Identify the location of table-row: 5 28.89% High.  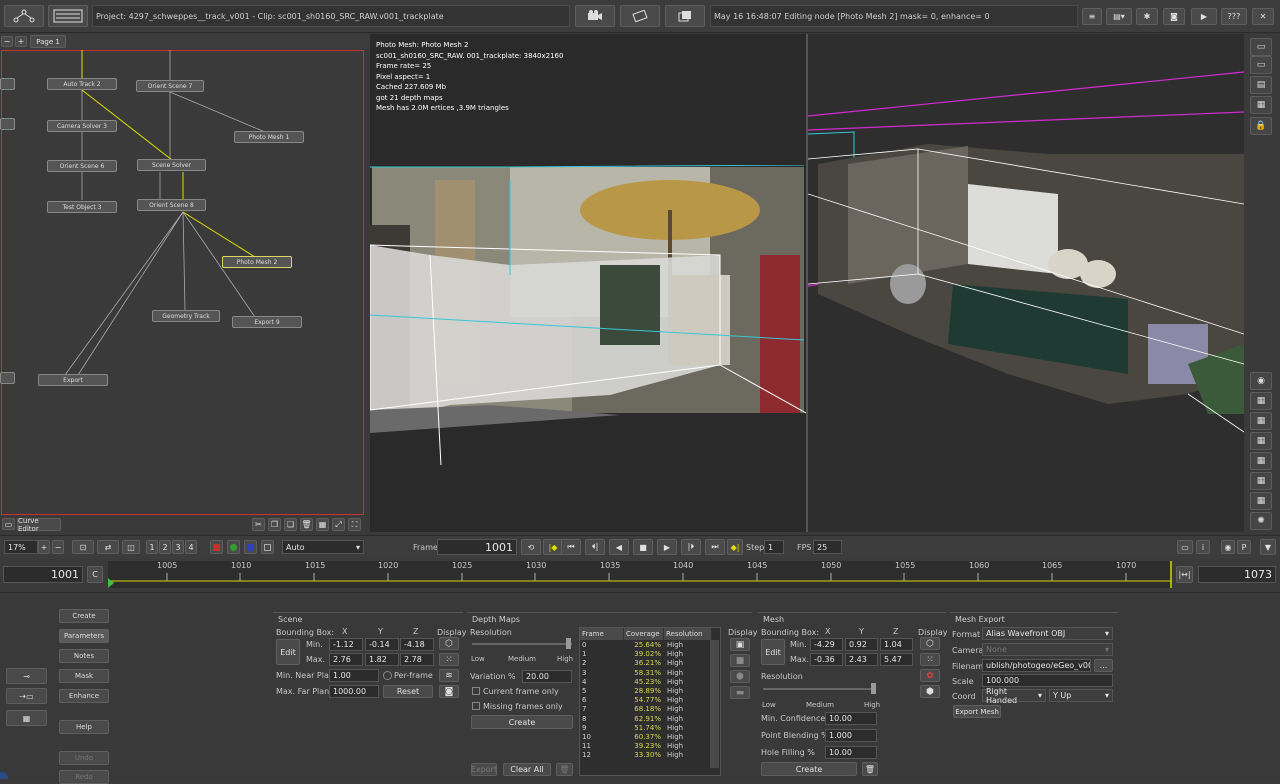
(650, 691).